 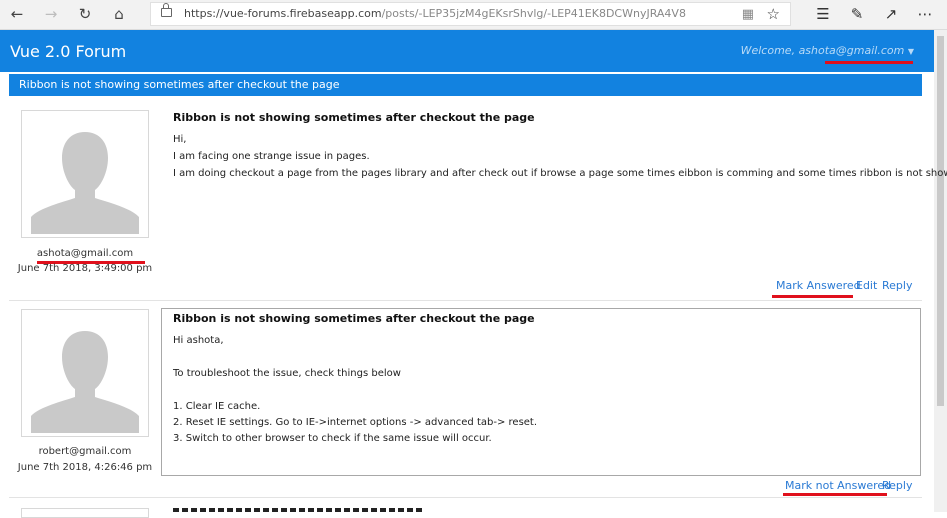 What do you see at coordinates (748, 14) in the screenshot?
I see `reading-view-icon: ▦` at bounding box center [748, 14].